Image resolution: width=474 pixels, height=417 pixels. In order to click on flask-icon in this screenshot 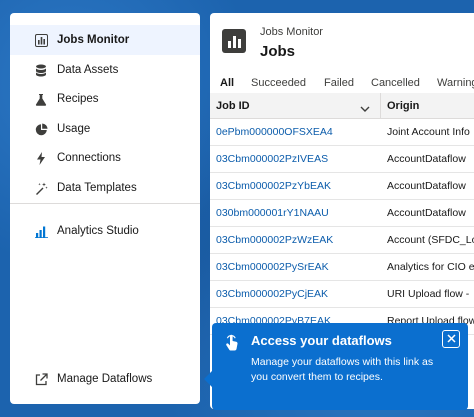, I will do `click(41, 99)`.